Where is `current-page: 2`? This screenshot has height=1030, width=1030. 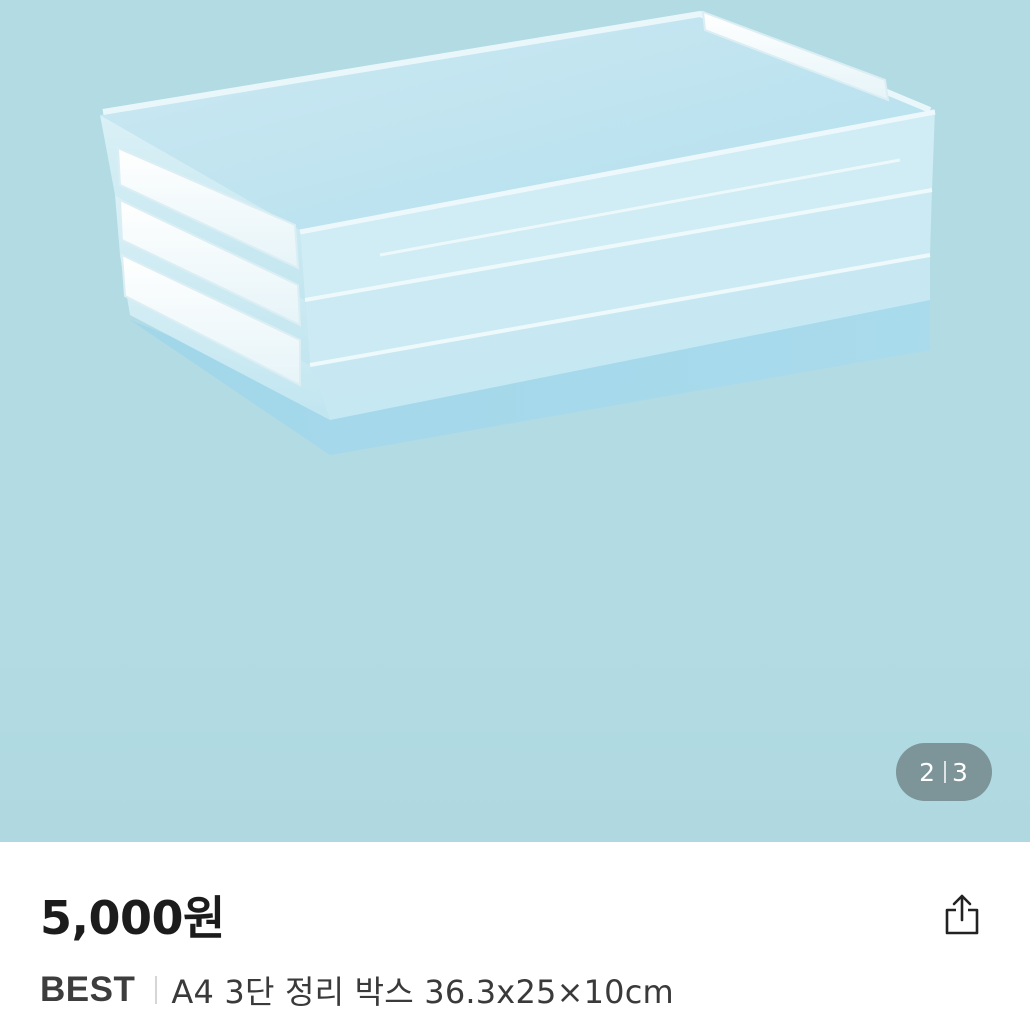
current-page: 2 is located at coordinates (927, 772).